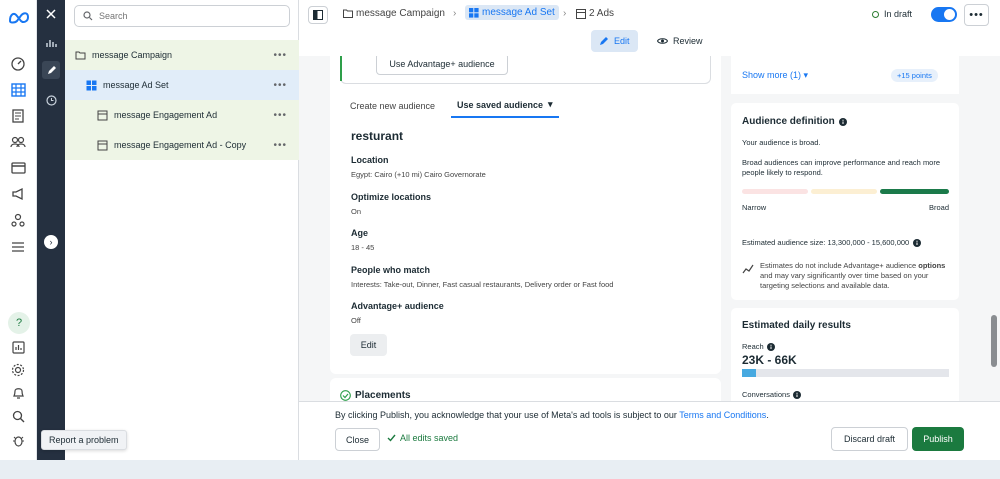 The image size is (1000, 479). What do you see at coordinates (18, 247) in the screenshot?
I see `menu-icon` at bounding box center [18, 247].